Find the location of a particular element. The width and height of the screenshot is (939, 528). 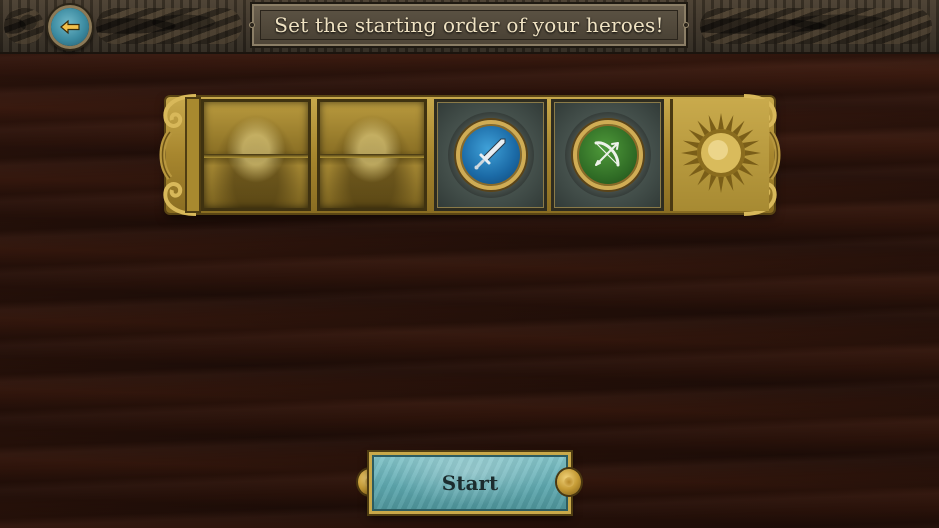

start-button-label: Start is located at coordinates (470, 483).